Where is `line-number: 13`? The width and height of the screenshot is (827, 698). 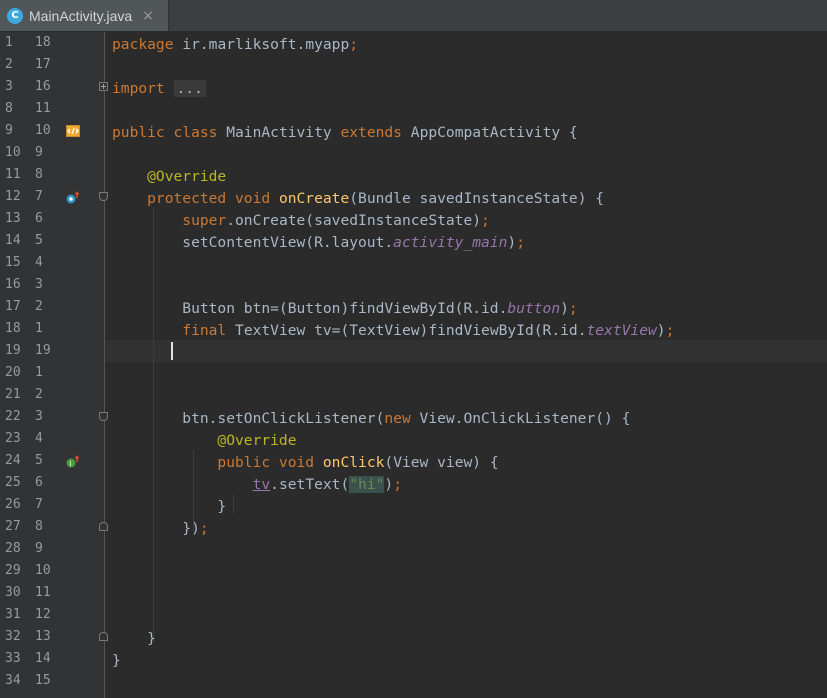
line-number: 13 is located at coordinates (13, 218).